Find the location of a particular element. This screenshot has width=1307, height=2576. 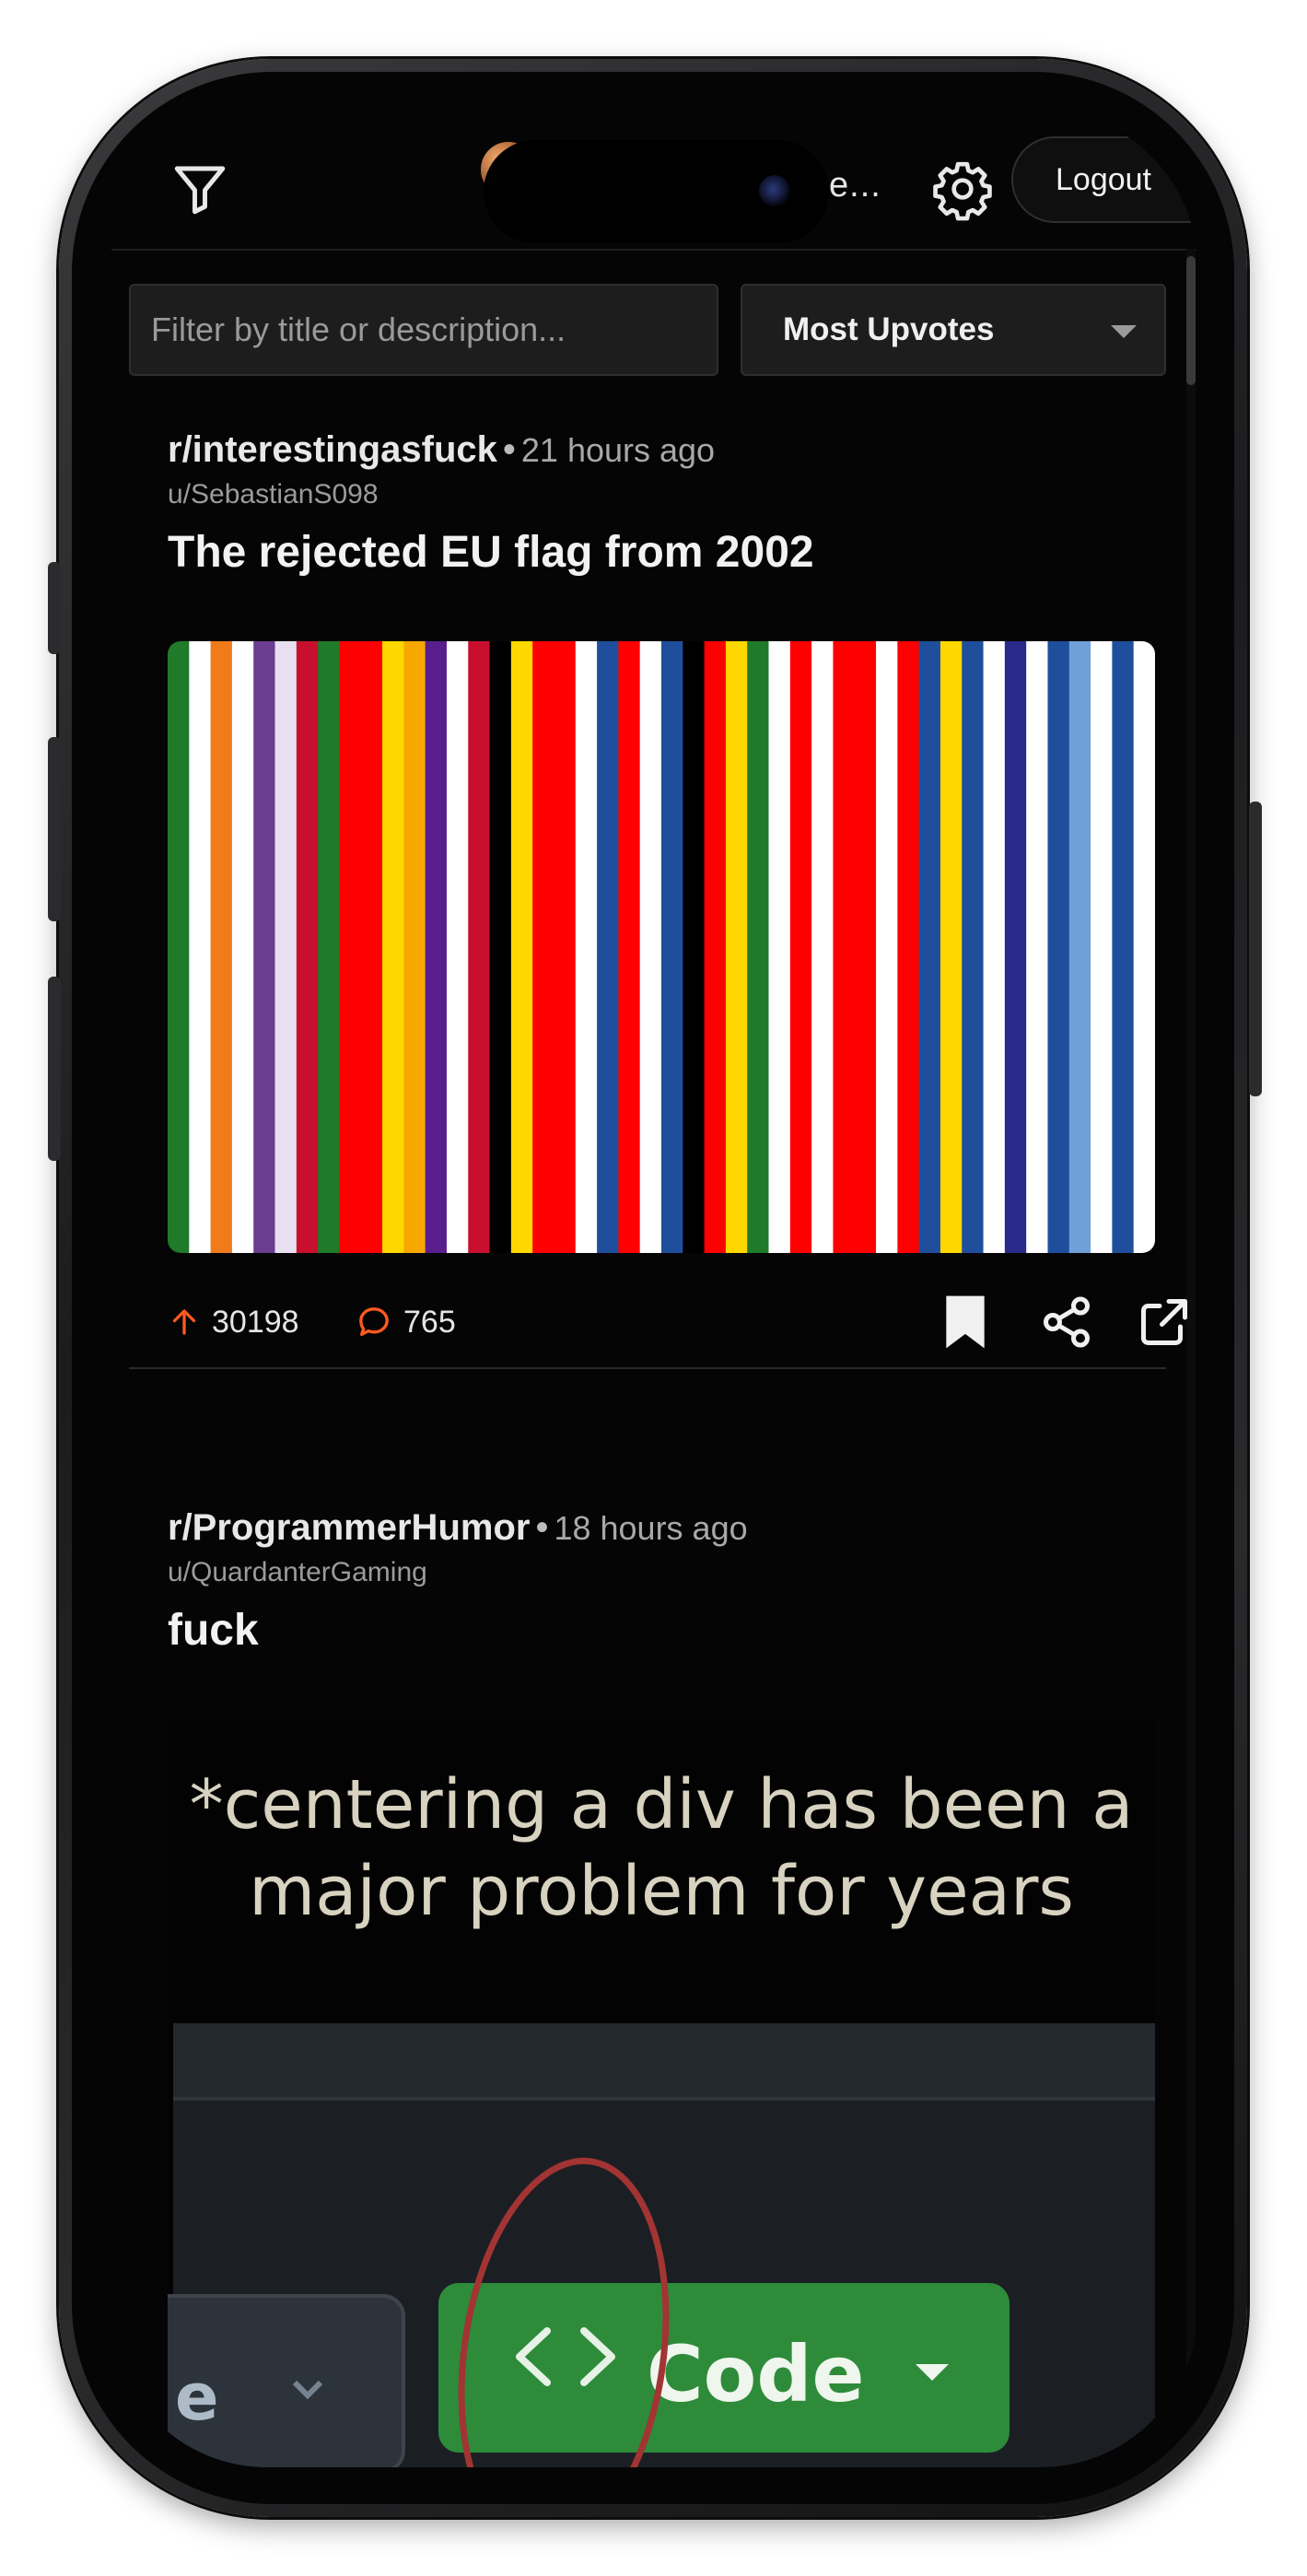

filter-input is located at coordinates (424, 330).